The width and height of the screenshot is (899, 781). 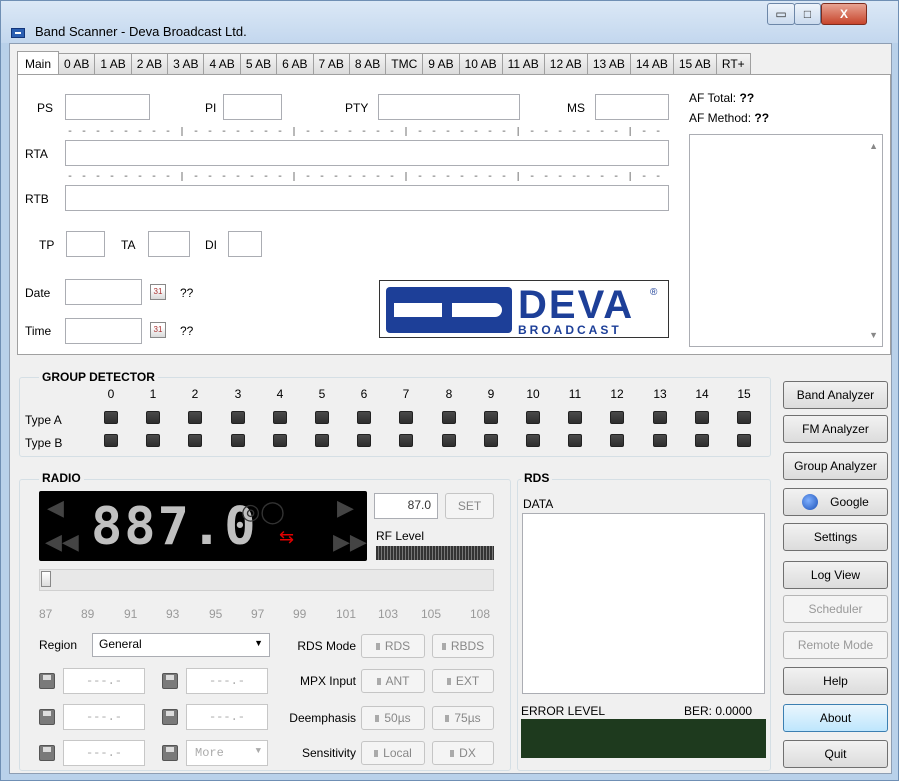 What do you see at coordinates (181, 645) in the screenshot?
I see `region-select: General ▼` at bounding box center [181, 645].